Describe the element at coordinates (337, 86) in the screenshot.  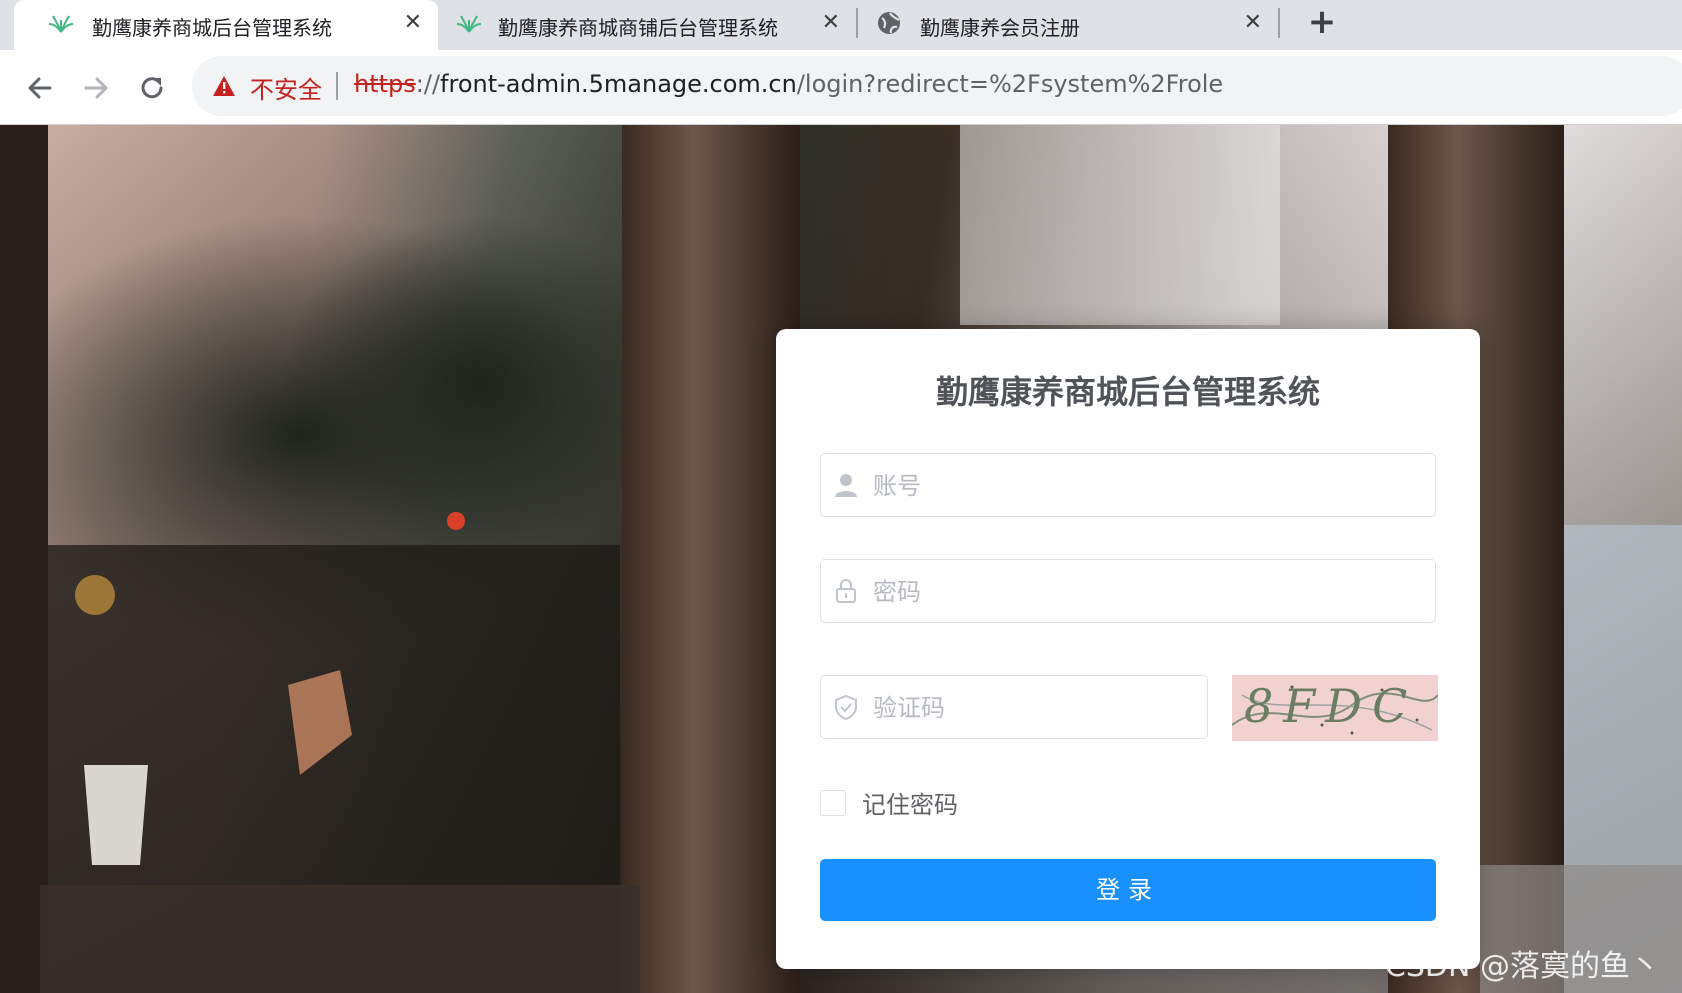
I see `omnibox-divider` at that location.